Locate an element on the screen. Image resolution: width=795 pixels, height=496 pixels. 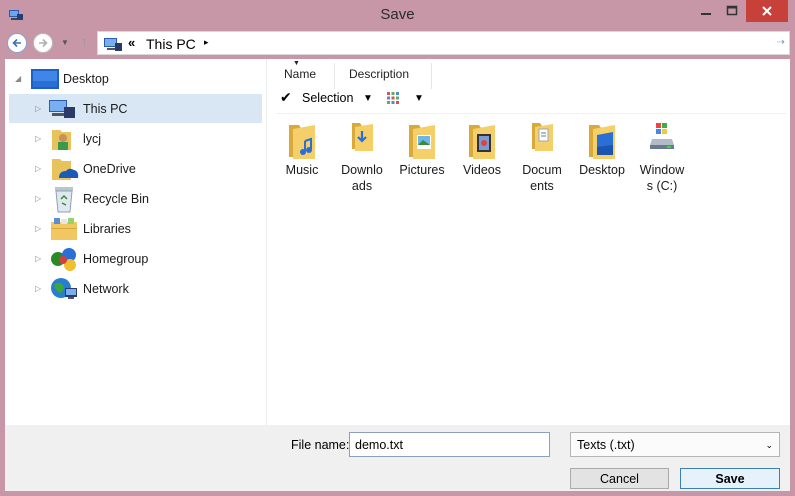
tree-label: This PC is located at coordinates (105, 108).